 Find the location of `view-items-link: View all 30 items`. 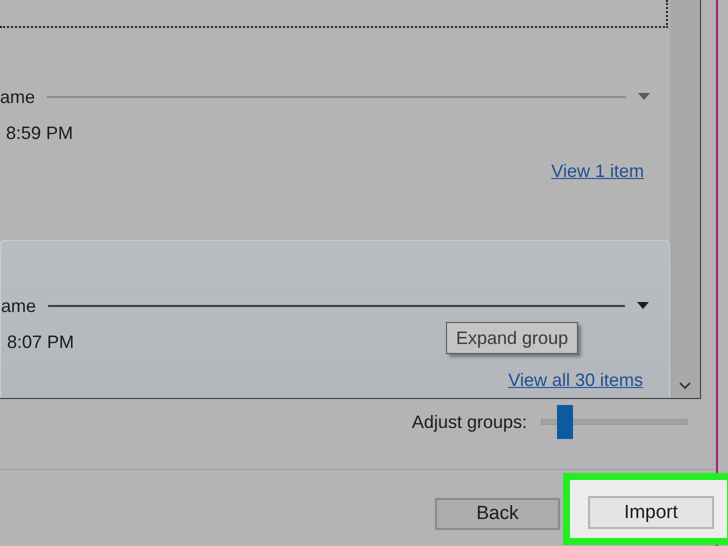

view-items-link: View all 30 items is located at coordinates (575, 380).